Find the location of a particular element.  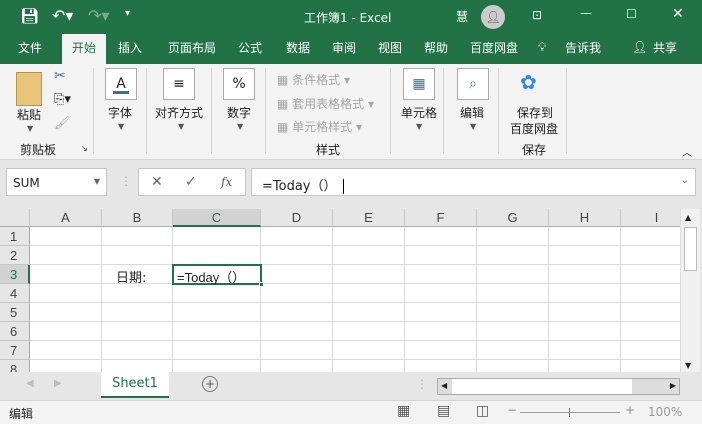

format-painter-icon: 🖌︎ is located at coordinates (62, 123).